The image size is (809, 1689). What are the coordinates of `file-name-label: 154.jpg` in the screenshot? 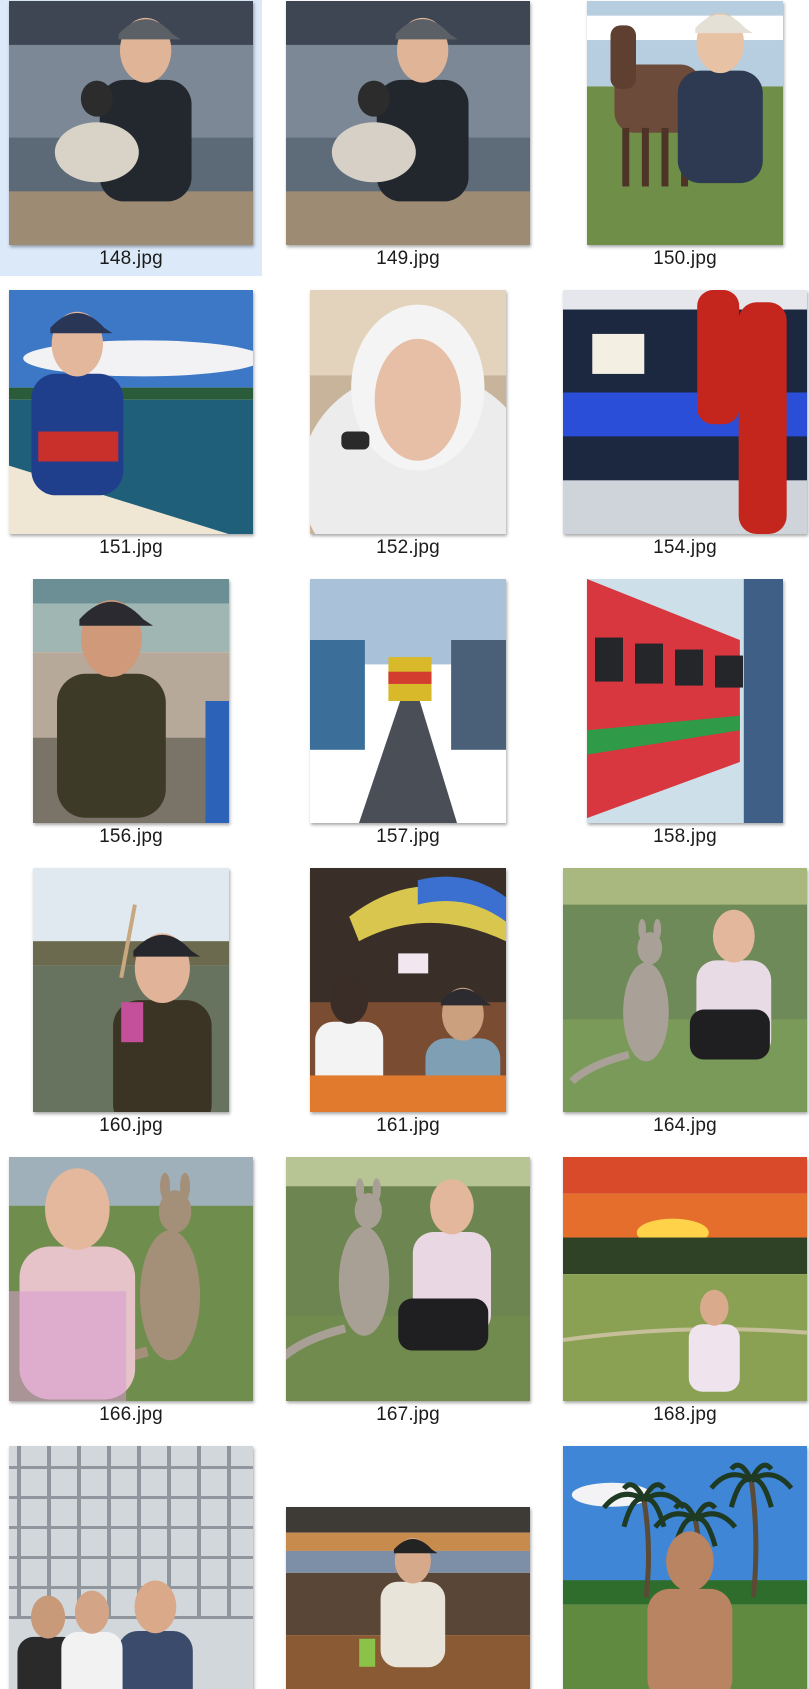 It's located at (685, 547).